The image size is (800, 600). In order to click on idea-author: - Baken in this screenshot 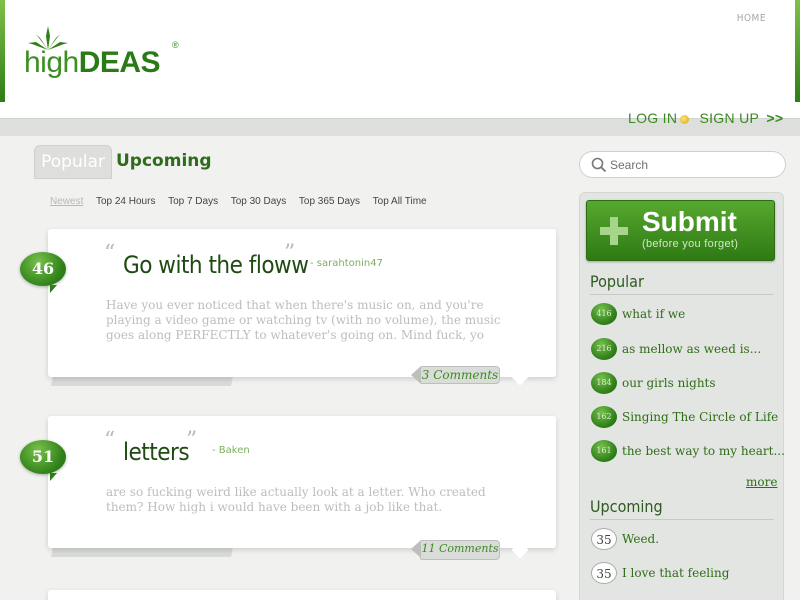, I will do `click(231, 450)`.